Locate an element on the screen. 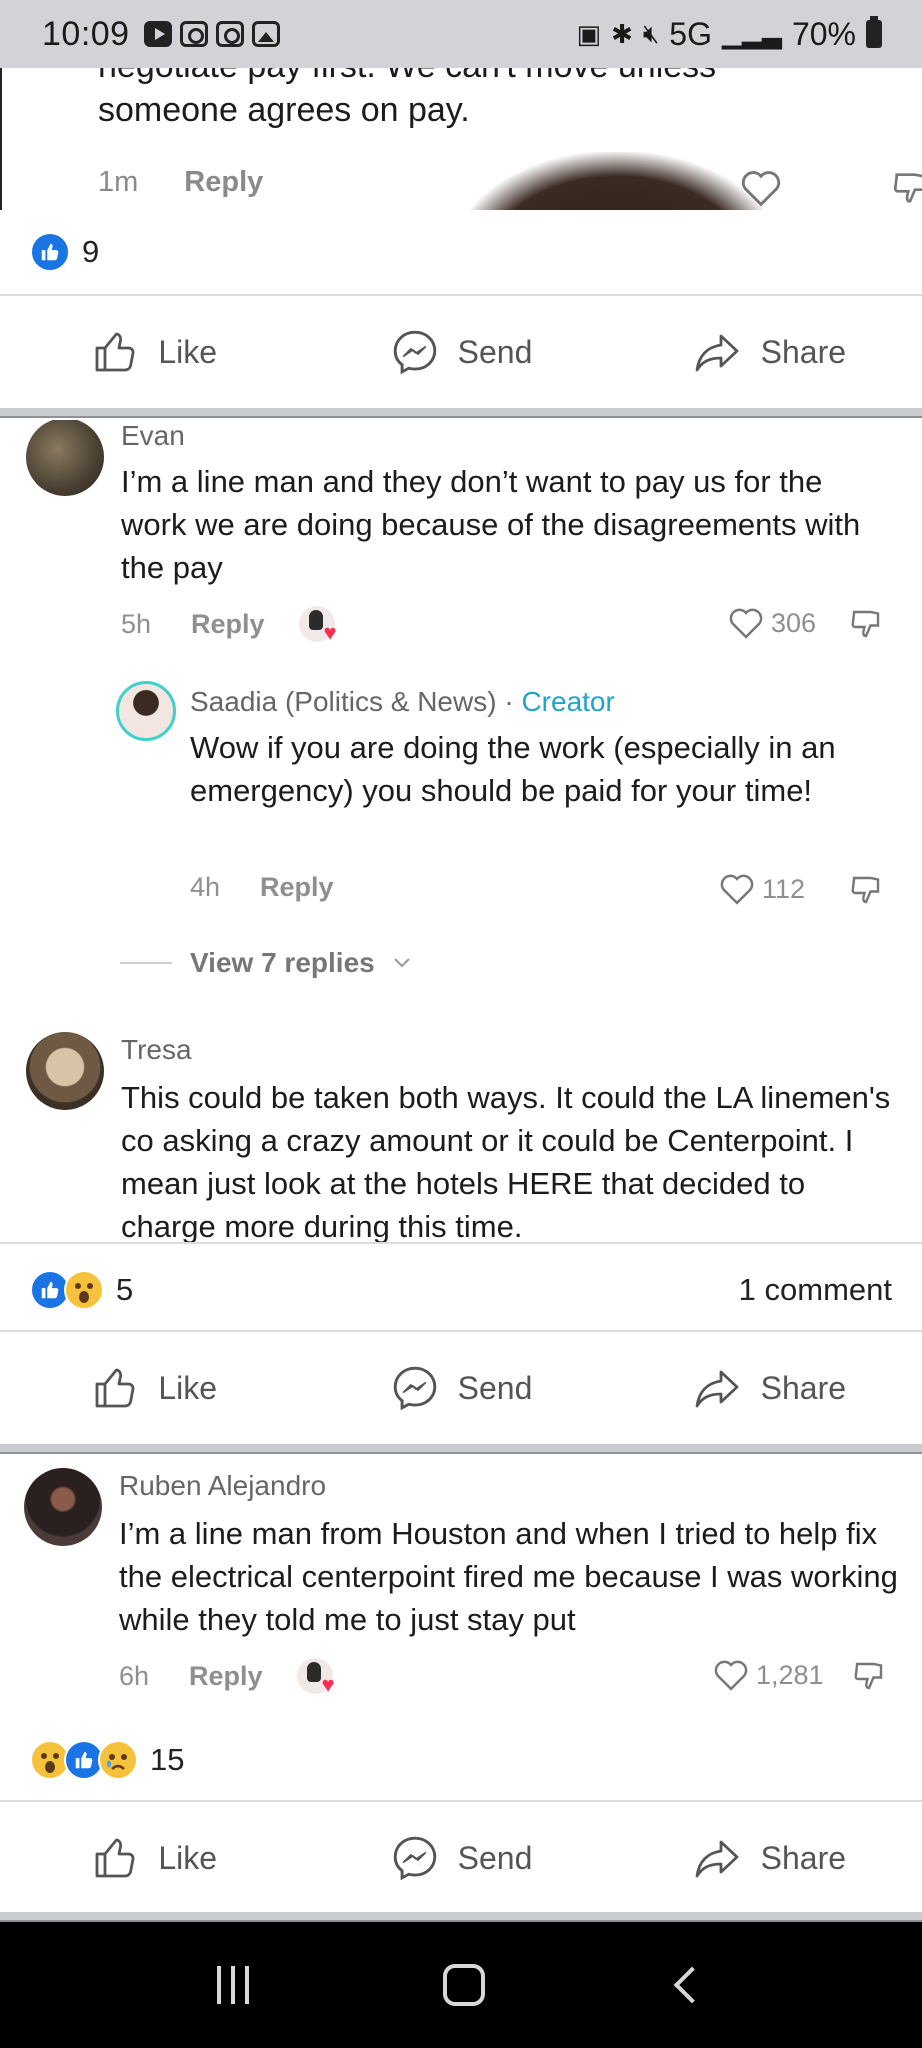 The image size is (922, 2048). commenter-name: Ruben Alejandro is located at coordinates (222, 1486).